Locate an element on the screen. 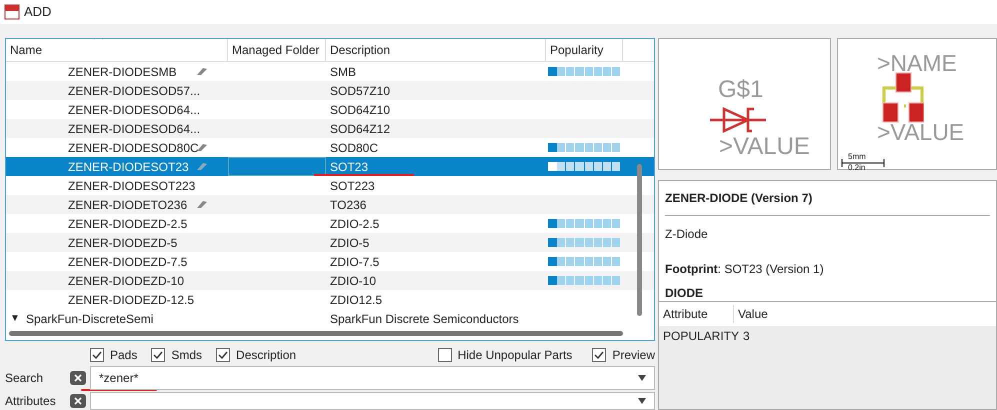 Image resolution: width=997 pixels, height=410 pixels. scale-label: 0.2in is located at coordinates (857, 168).